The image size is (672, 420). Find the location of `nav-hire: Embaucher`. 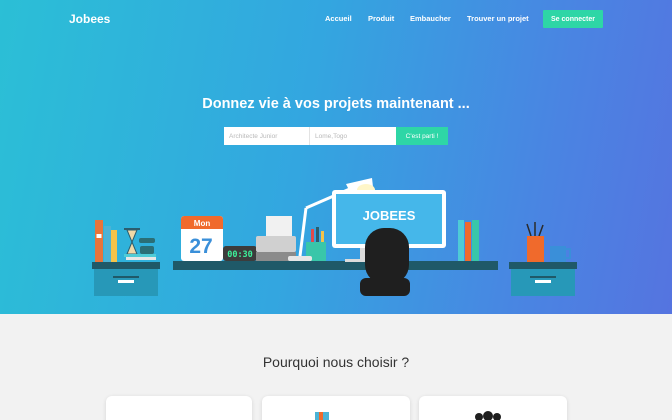

nav-hire: Embaucher is located at coordinates (430, 18).